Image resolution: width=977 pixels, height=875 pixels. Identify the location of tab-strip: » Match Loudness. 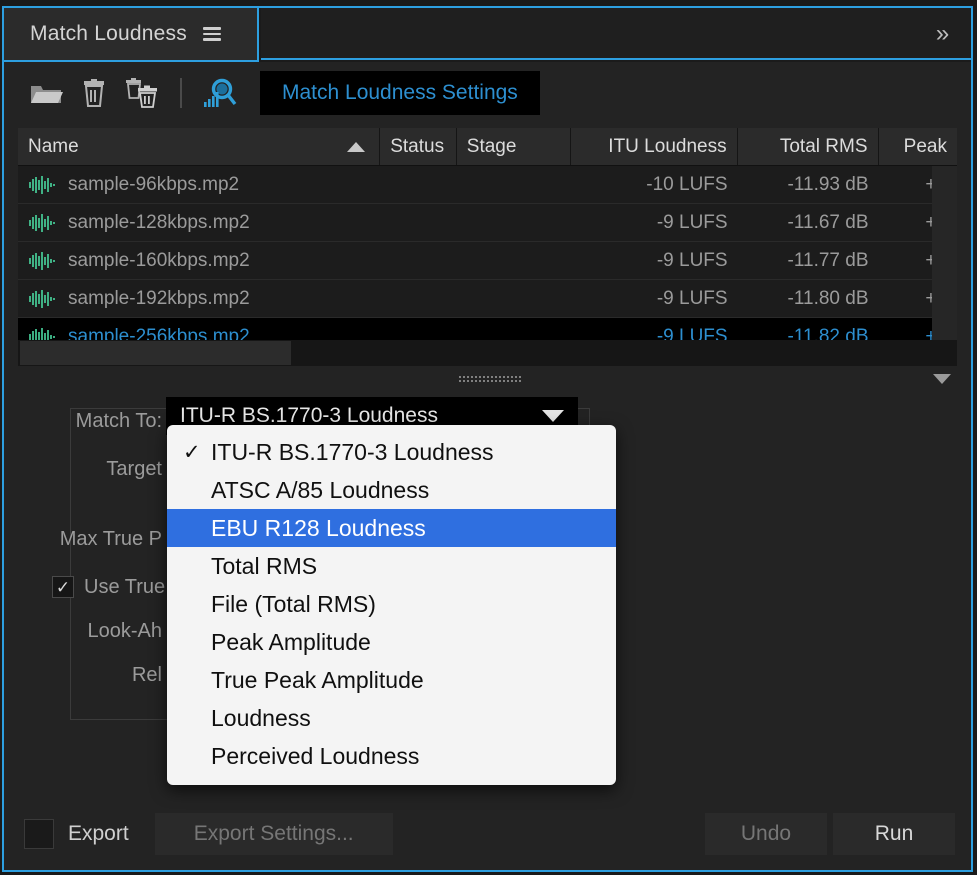
(487, 35).